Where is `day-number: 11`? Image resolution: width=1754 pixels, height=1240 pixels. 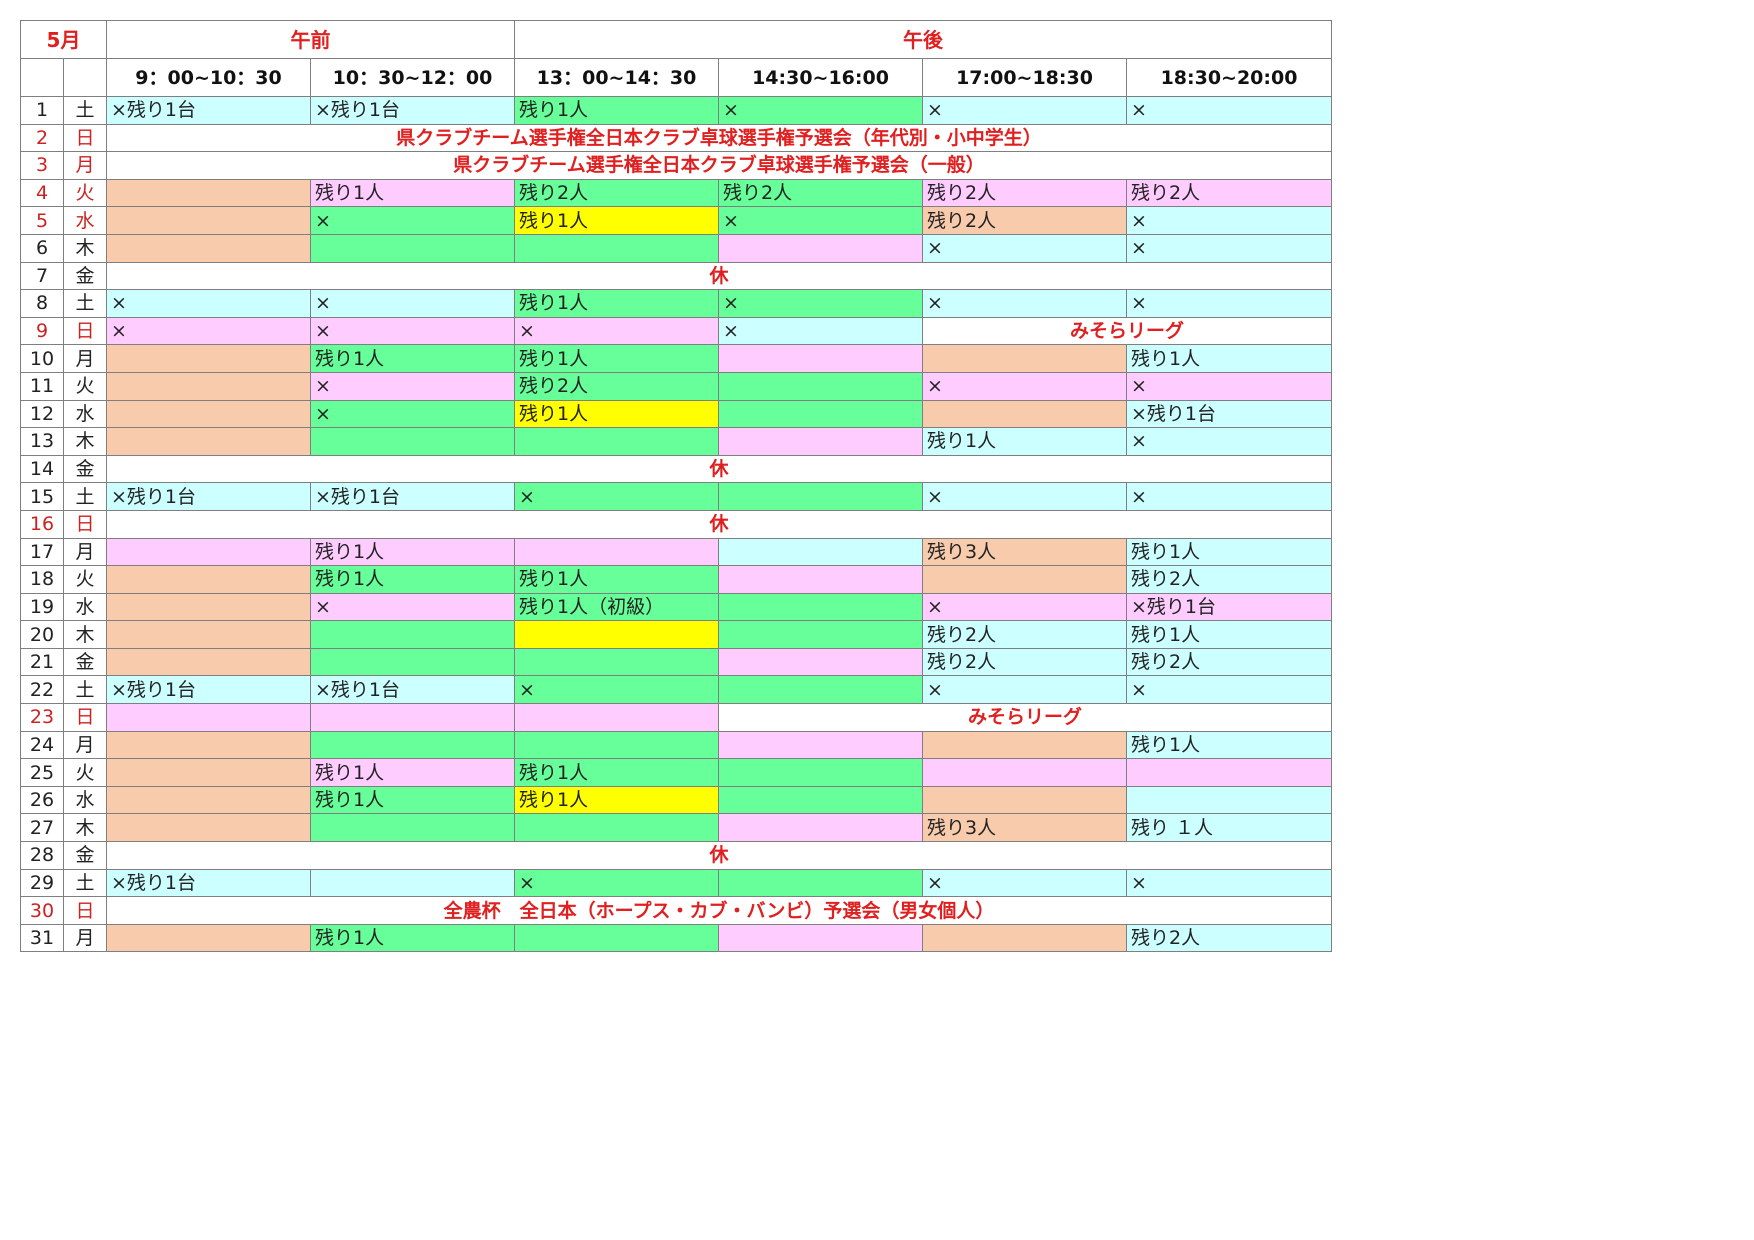 day-number: 11 is located at coordinates (42, 386).